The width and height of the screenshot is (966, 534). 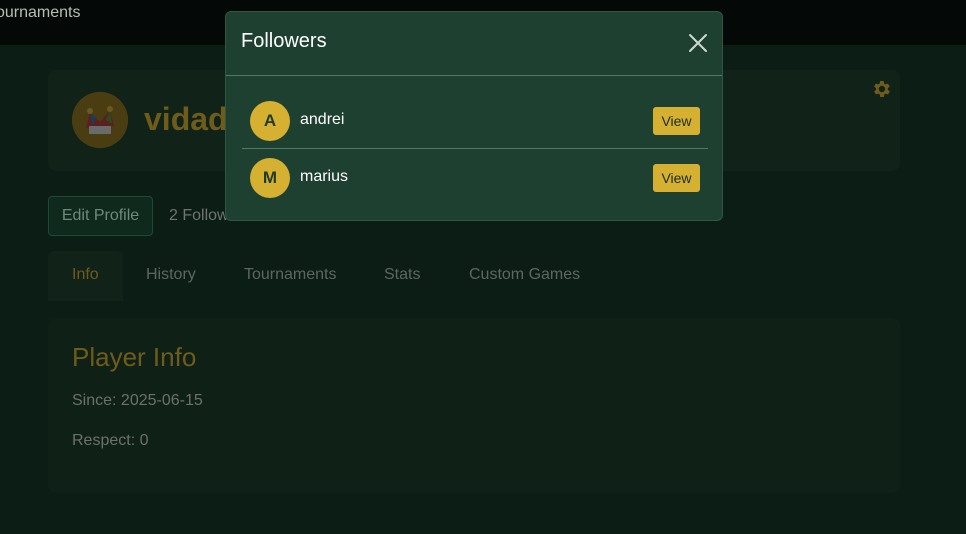 I want to click on tab-stats: Stats, so click(x=402, y=276).